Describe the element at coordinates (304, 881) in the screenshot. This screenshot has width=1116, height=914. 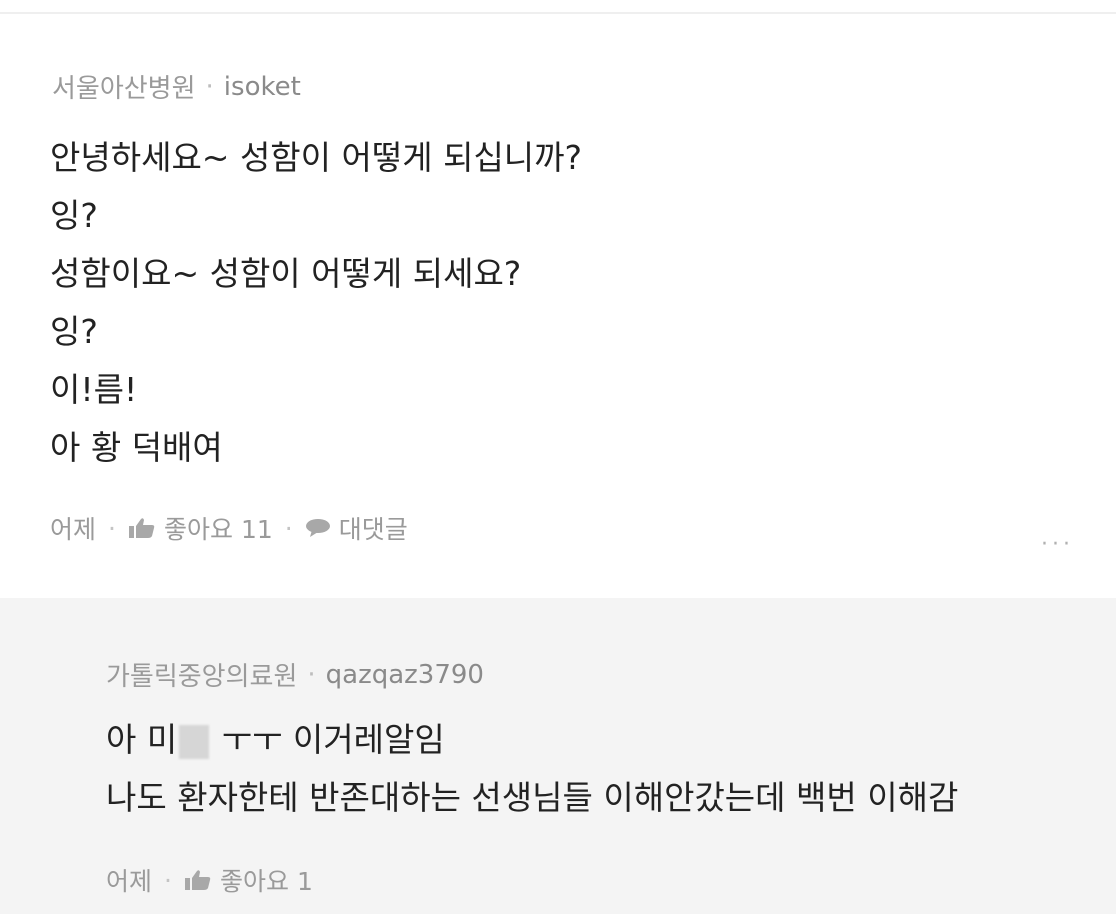
I see `like-count: 1` at that location.